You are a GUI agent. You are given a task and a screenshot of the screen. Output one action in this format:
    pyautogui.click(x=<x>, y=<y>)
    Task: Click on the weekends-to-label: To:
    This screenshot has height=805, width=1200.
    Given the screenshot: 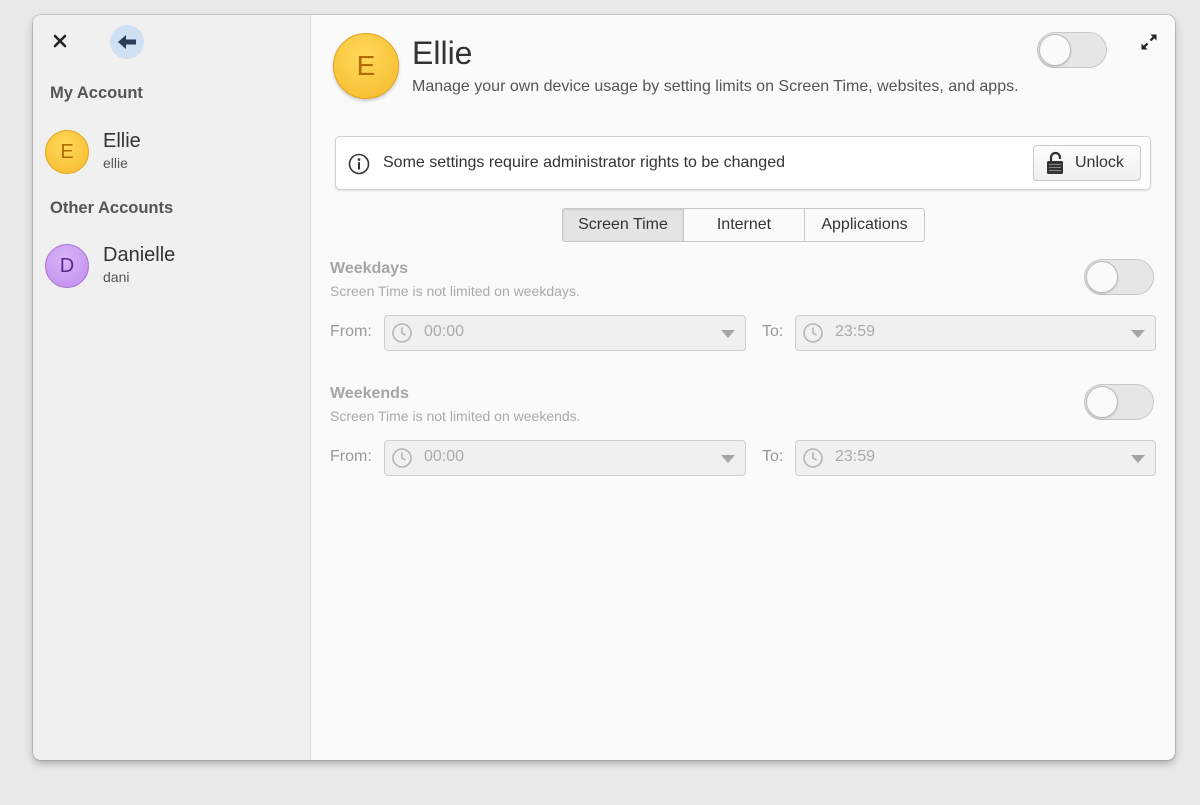 What is the action you would take?
    pyautogui.click(x=773, y=456)
    